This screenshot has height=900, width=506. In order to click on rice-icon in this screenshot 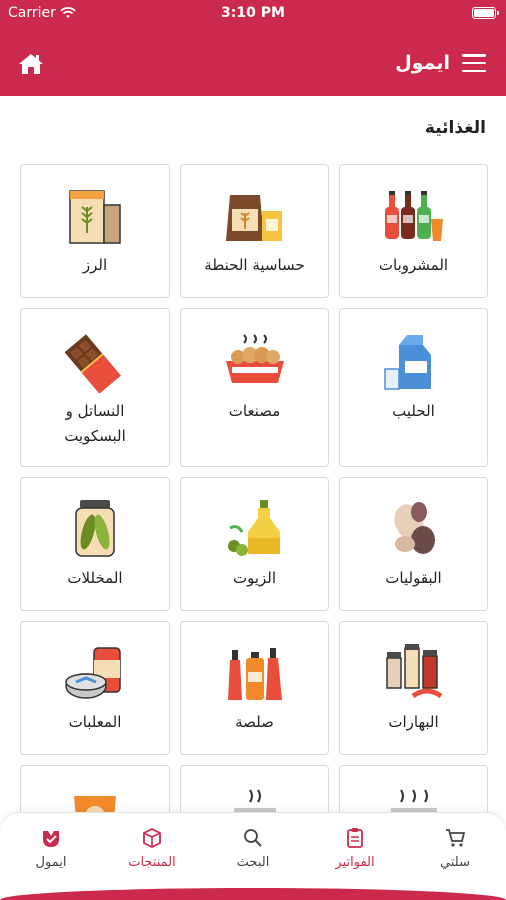, I will do `click(95, 217)`.